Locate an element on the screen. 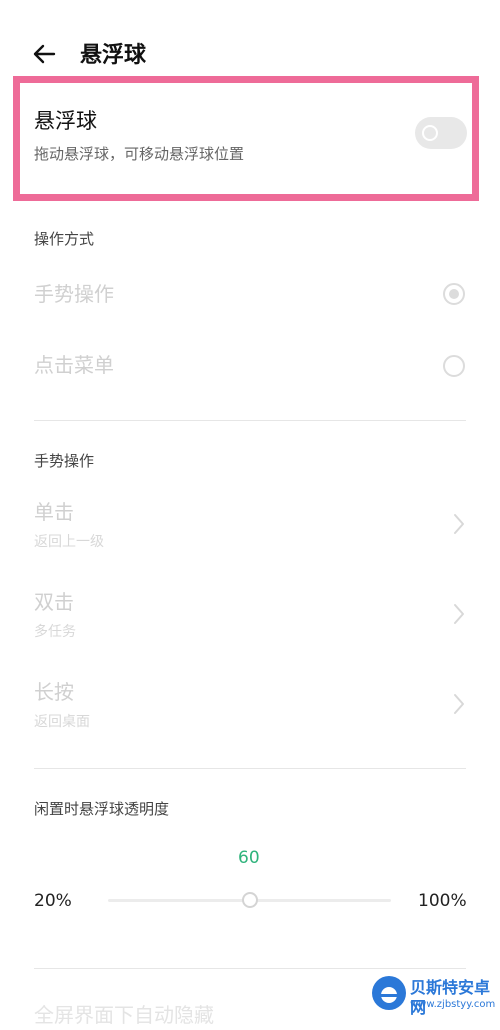 Image resolution: width=500 pixels, height=1030 pixels. watermark-android-icon is located at coordinates (389, 995).